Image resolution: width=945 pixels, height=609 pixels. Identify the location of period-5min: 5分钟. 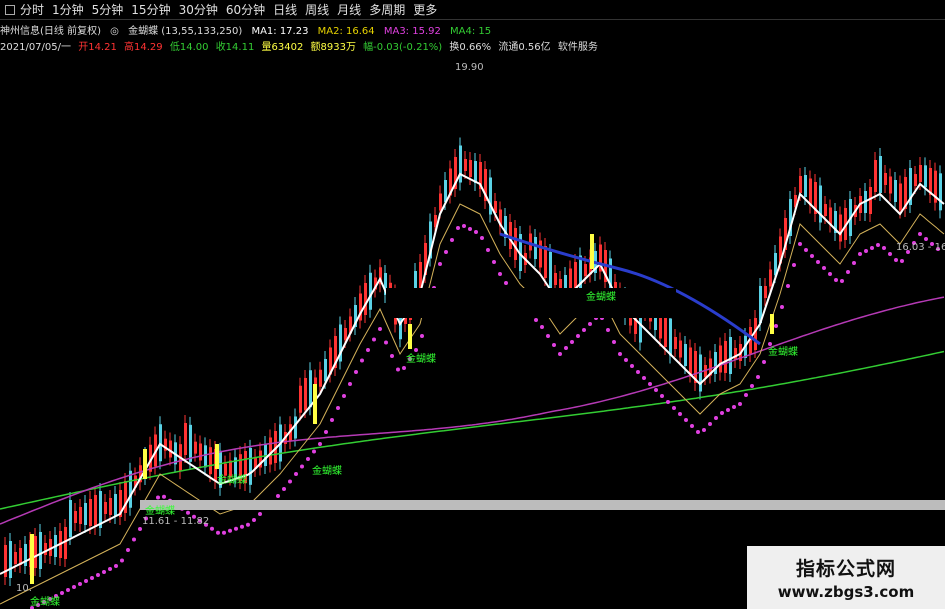
(108, 9).